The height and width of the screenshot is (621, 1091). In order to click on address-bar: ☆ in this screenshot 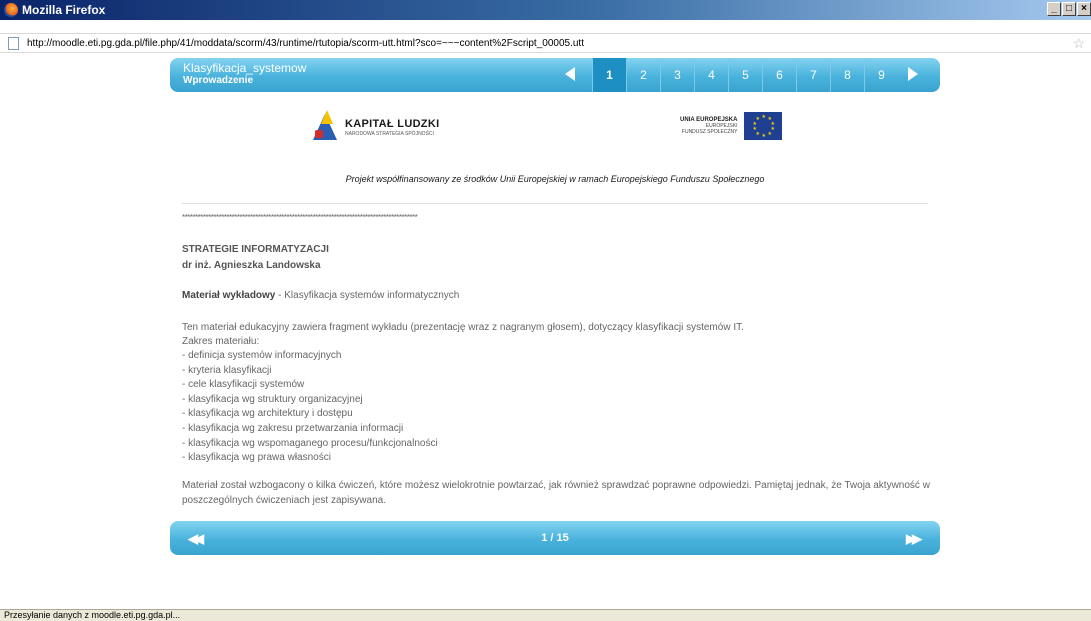, I will do `click(545, 43)`.